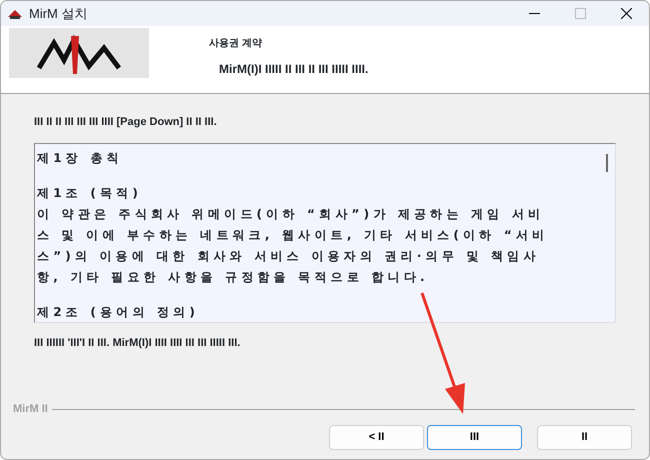 This screenshot has height=460, width=650. I want to click on wizard-button: < II, so click(376, 437).